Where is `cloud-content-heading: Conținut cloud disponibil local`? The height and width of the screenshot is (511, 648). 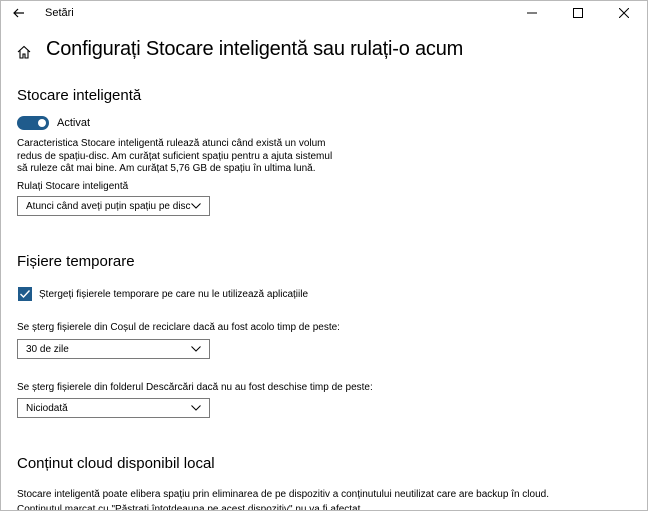
cloud-content-heading: Conținut cloud disponibil local is located at coordinates (116, 463).